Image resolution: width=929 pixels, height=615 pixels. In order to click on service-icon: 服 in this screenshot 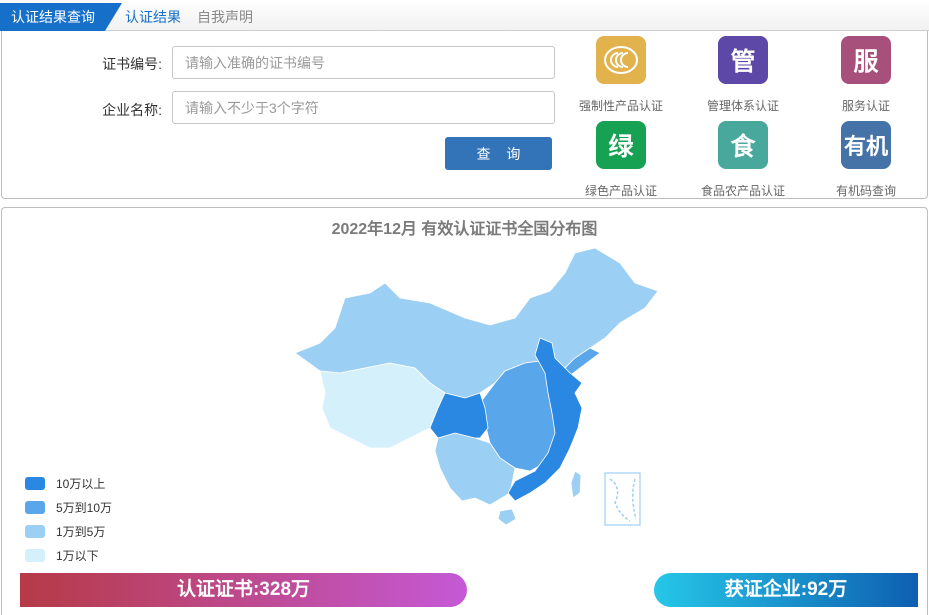, I will do `click(866, 60)`.